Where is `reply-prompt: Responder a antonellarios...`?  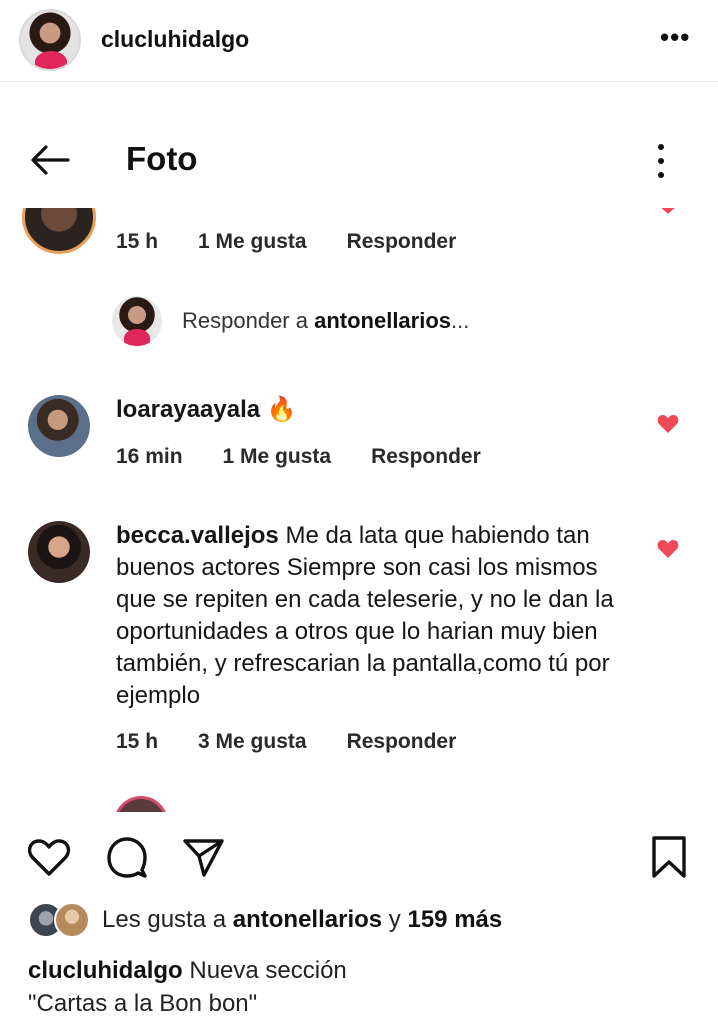 reply-prompt: Responder a antonellarios... is located at coordinates (290, 321).